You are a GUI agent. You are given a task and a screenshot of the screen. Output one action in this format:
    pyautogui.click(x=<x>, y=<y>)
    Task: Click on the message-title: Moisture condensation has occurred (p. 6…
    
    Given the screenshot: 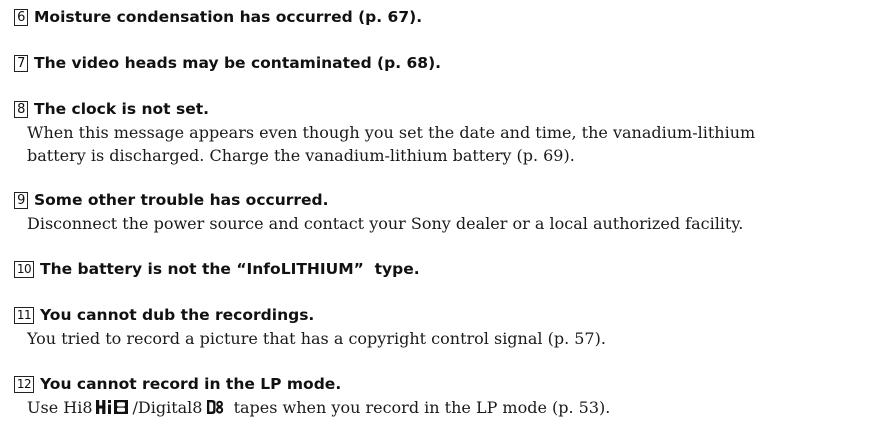 What is the action you would take?
    pyautogui.click(x=228, y=17)
    